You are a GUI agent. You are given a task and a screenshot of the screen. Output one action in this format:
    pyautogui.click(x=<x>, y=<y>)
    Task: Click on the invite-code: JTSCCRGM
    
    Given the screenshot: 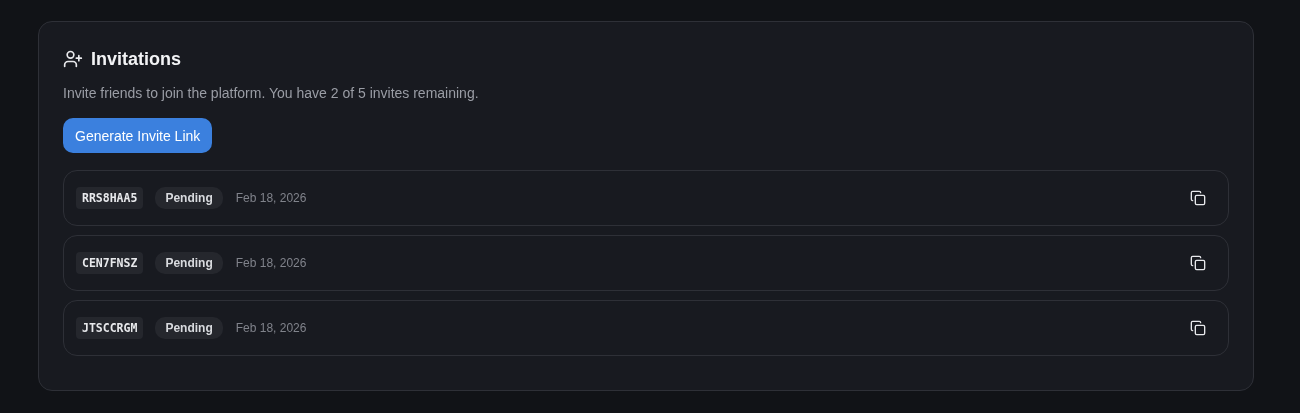 What is the action you would take?
    pyautogui.click(x=110, y=328)
    